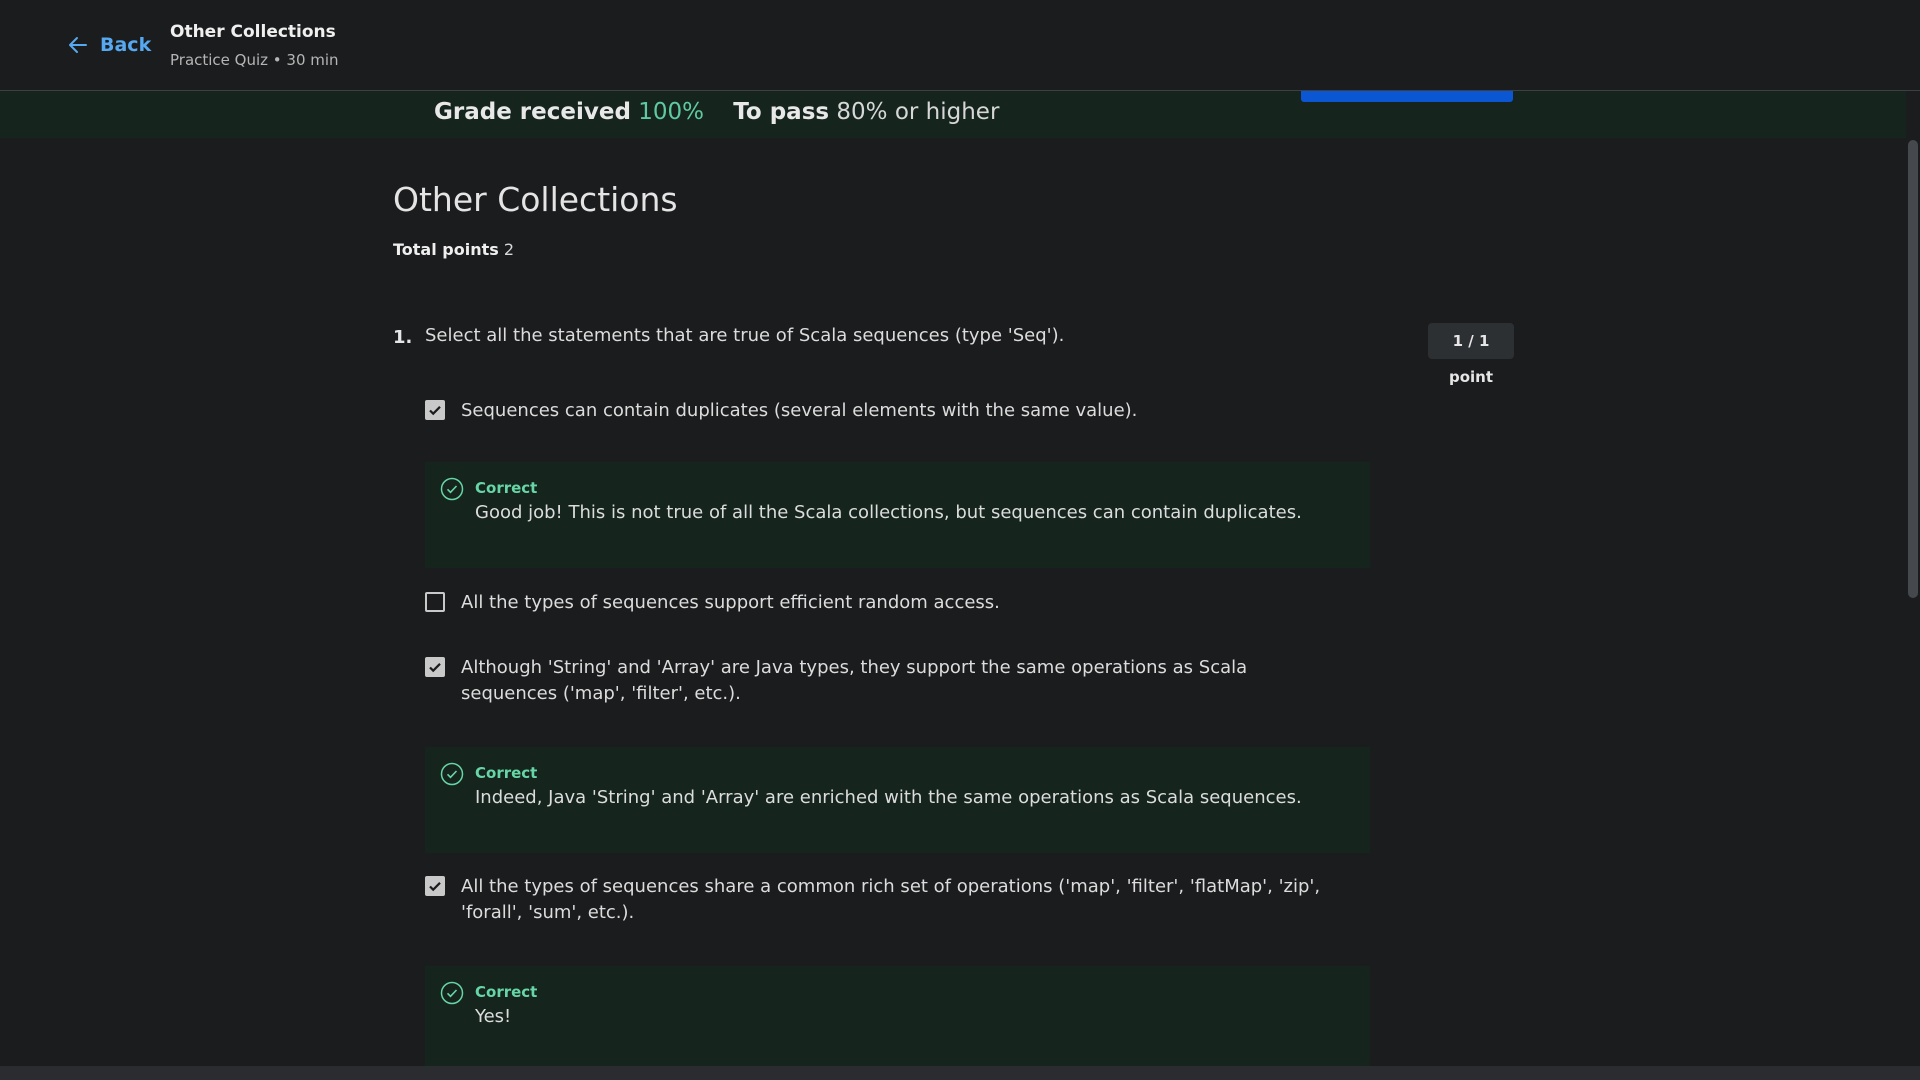 The height and width of the screenshot is (1080, 1920). What do you see at coordinates (671, 112) in the screenshot?
I see `grade-received-value: 100%` at bounding box center [671, 112].